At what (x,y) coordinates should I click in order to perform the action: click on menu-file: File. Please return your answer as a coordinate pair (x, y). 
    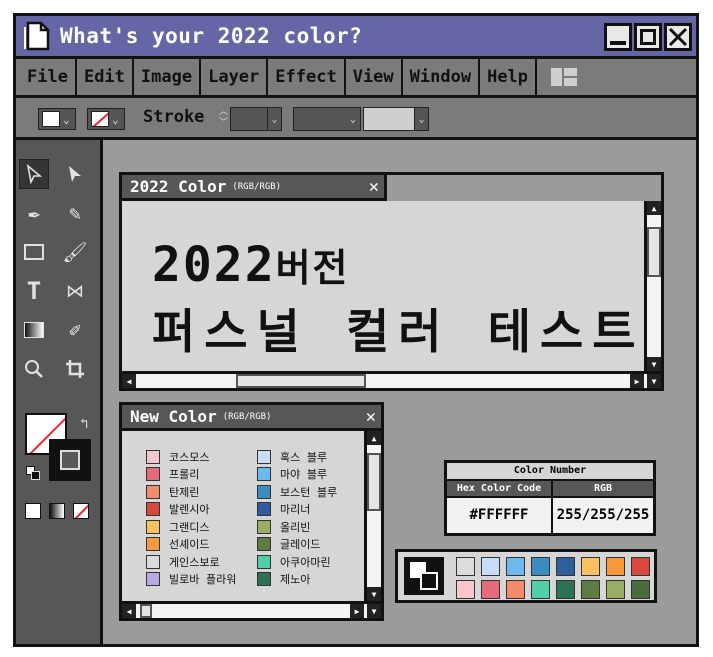
    Looking at the image, I should click on (46, 77).